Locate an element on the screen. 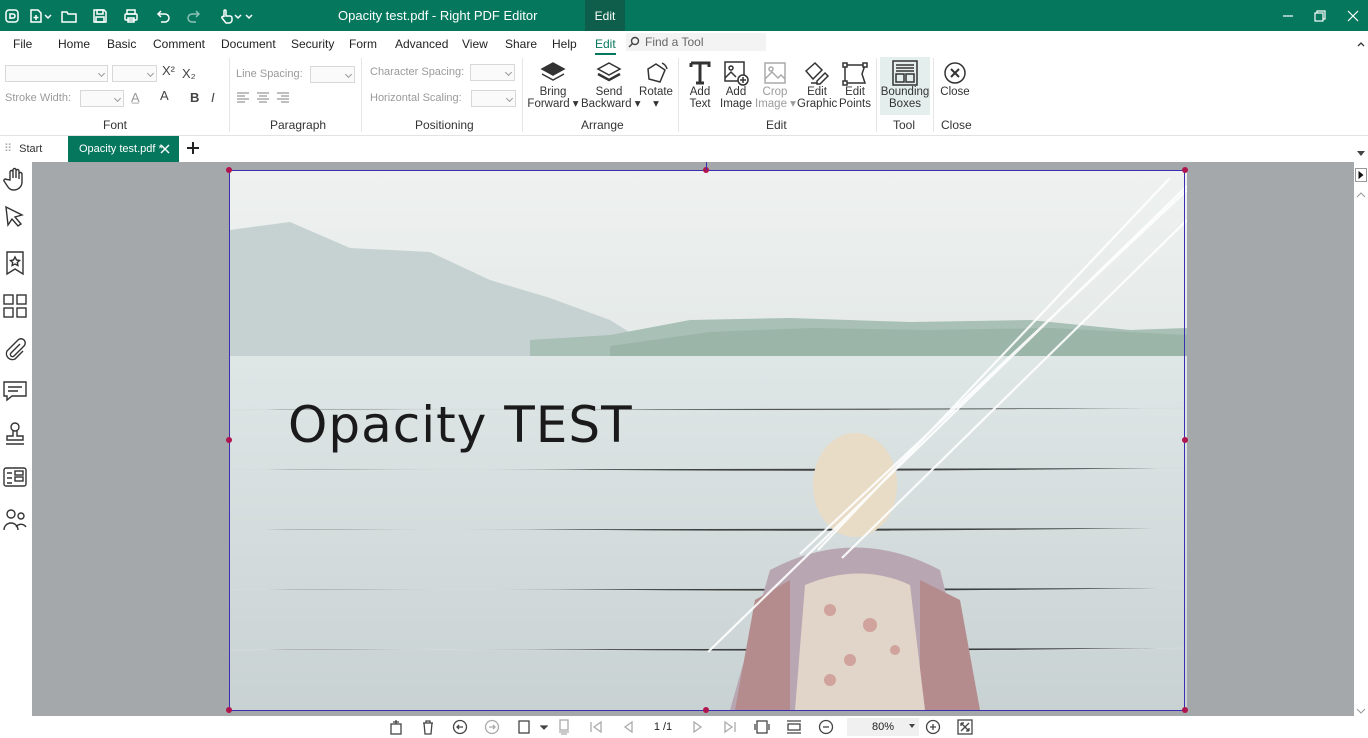 Image resolution: width=1368 pixels, height=738 pixels. save-icon is located at coordinates (100, 16).